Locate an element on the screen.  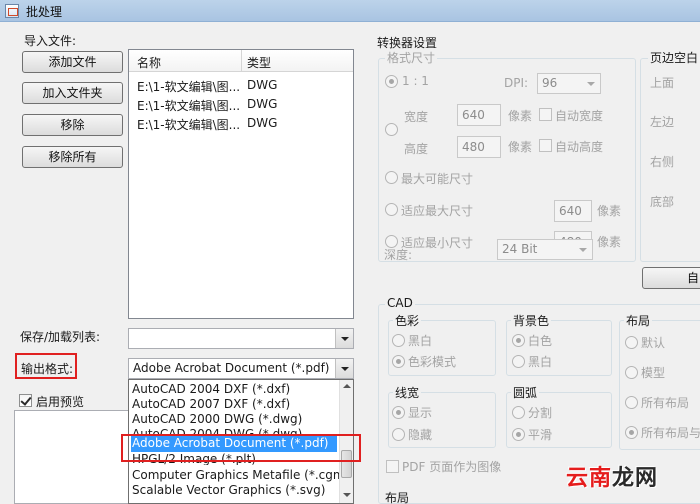
height-value: 480 is located at coordinates (473, 147).